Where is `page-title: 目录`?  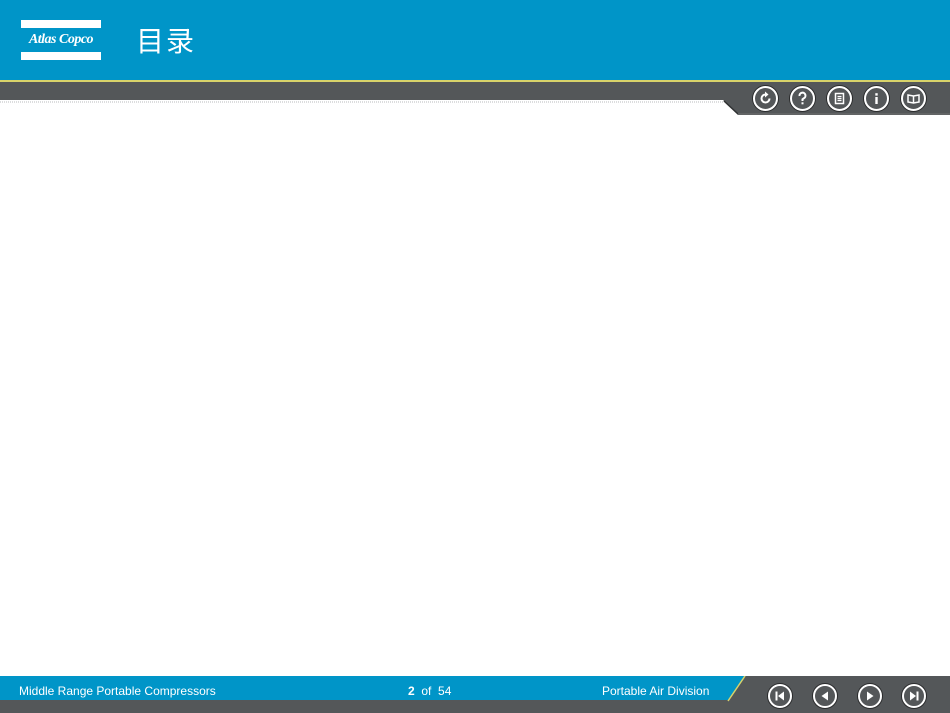 page-title: 目录 is located at coordinates (166, 41).